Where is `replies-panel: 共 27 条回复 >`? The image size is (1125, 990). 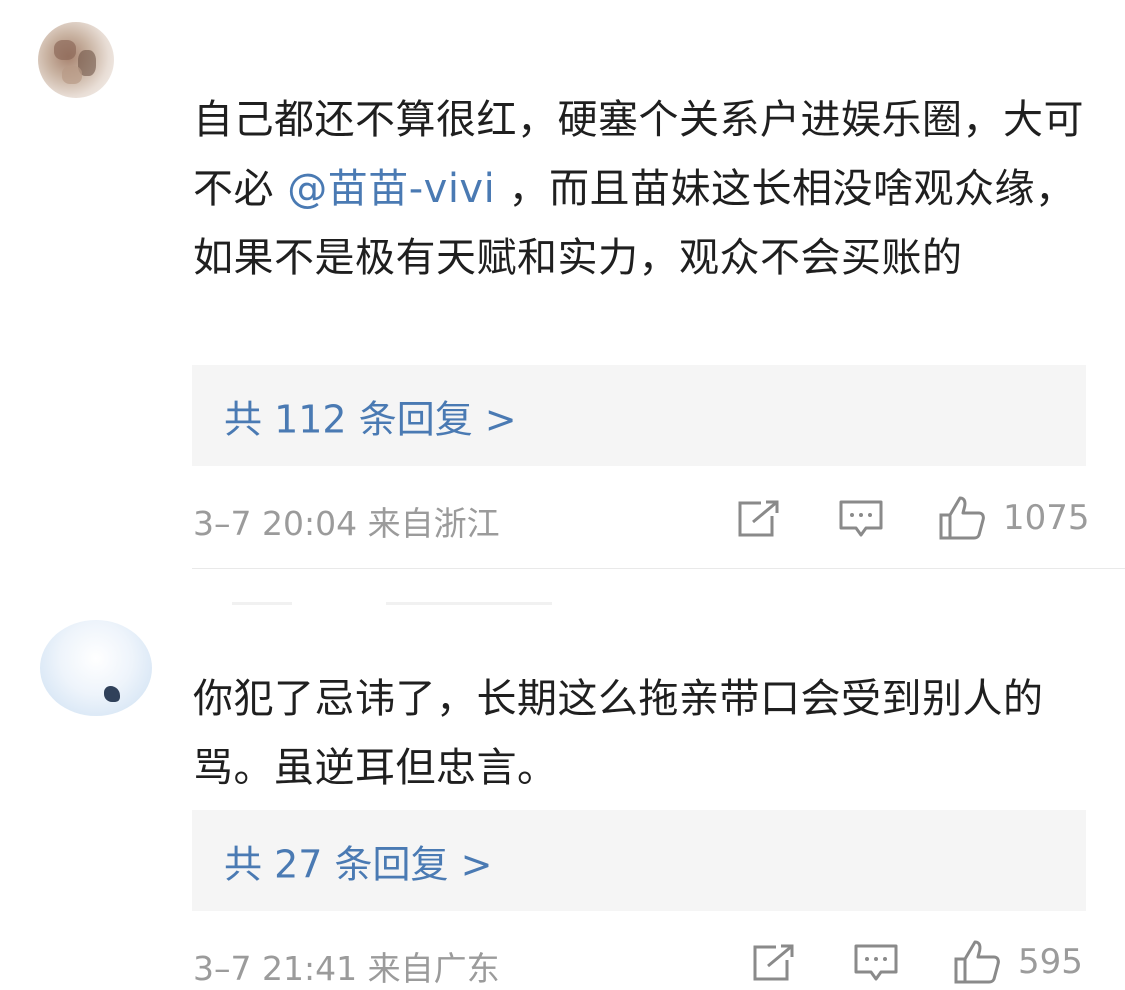 replies-panel: 共 27 条回复 > is located at coordinates (639, 860).